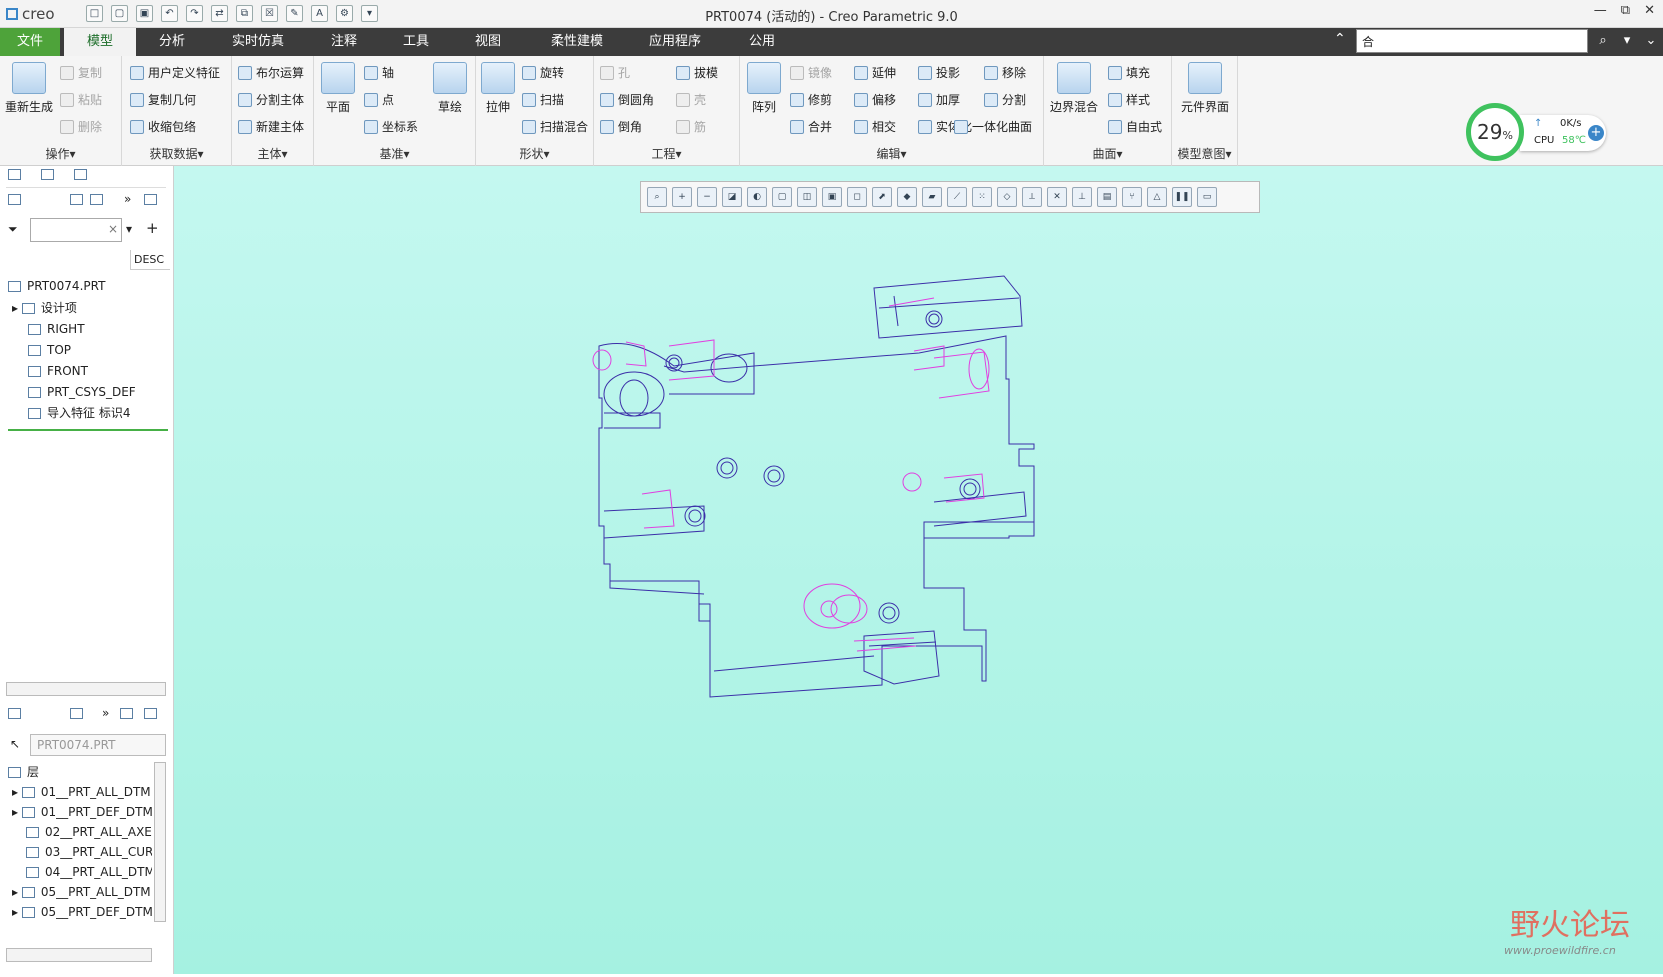 Image resolution: width=1663 pixels, height=977 pixels. I want to click on tree-item-import-feature: 导入特征 标识4, so click(98, 413).